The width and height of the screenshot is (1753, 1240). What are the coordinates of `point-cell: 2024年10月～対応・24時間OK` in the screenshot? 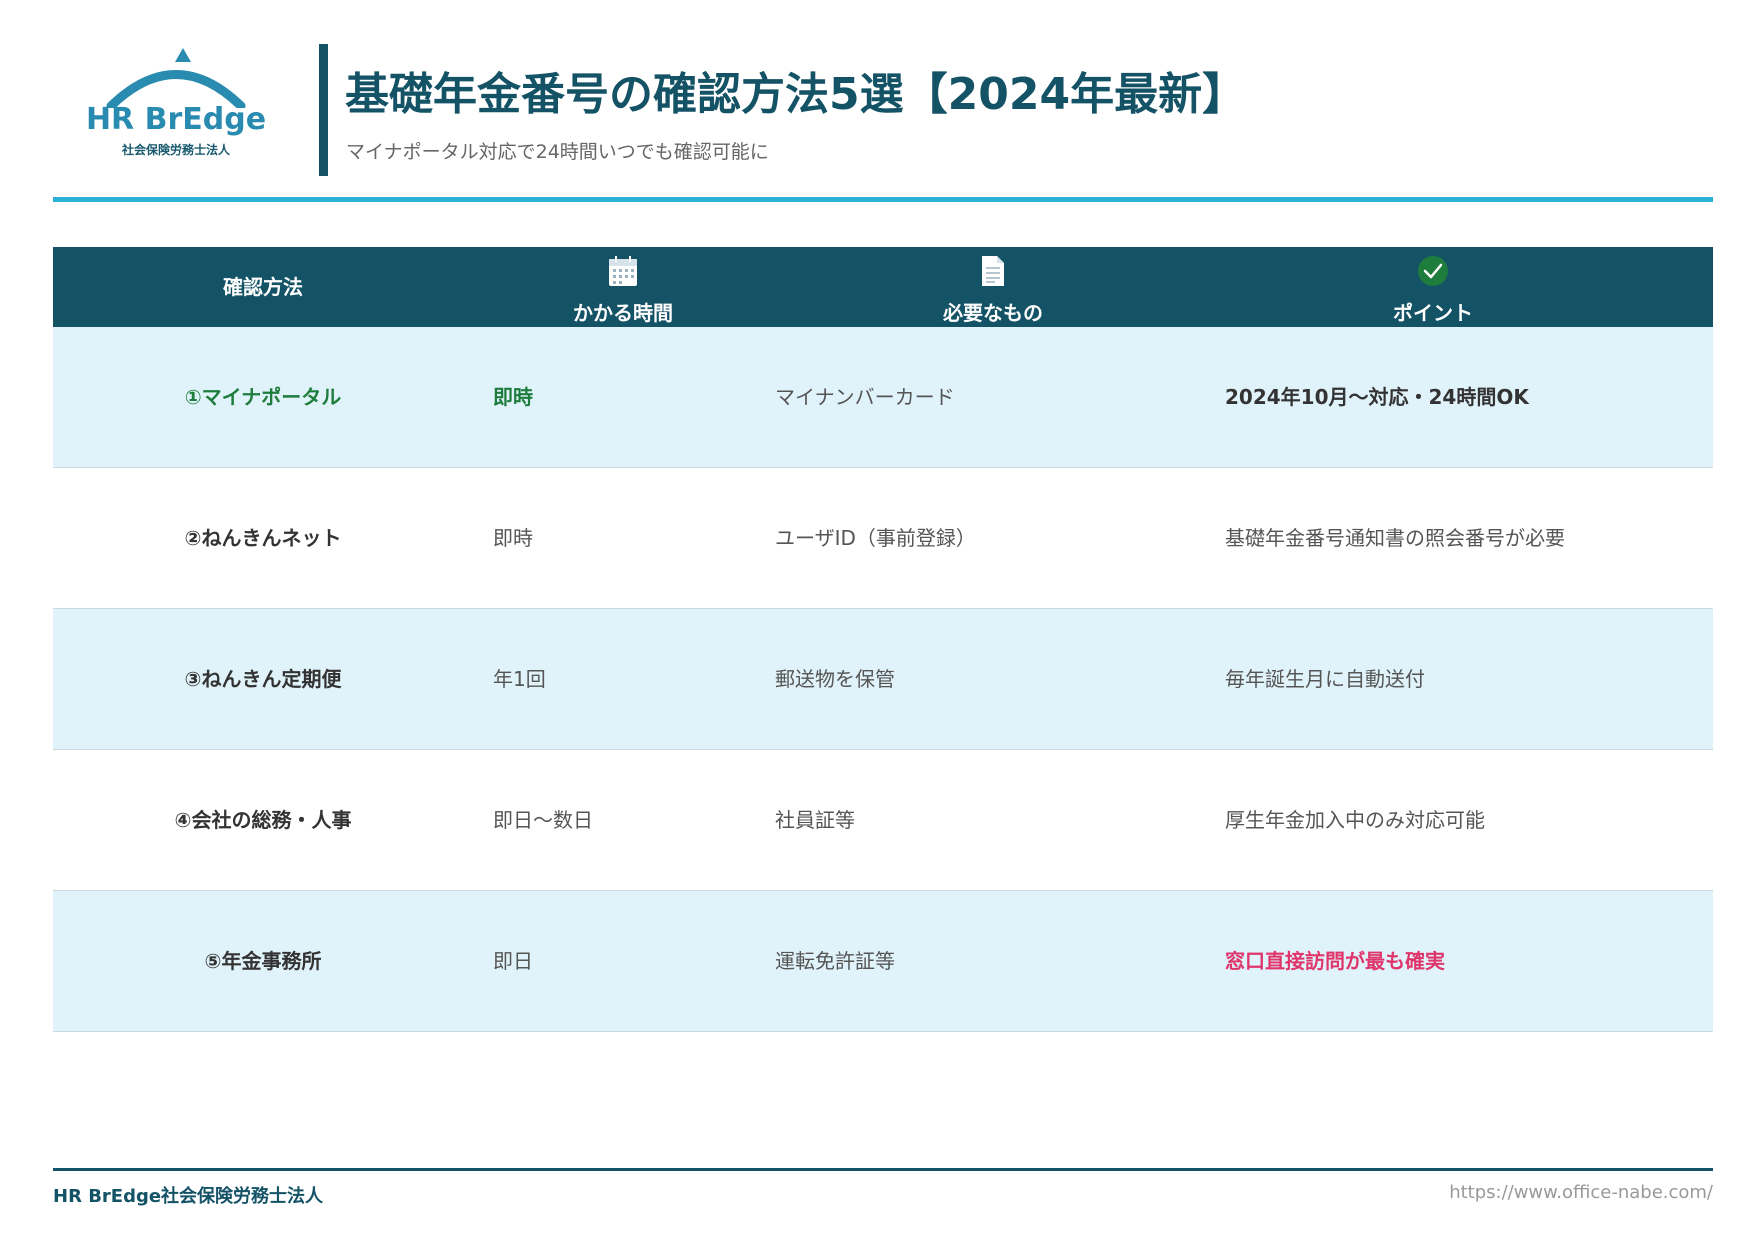 It's located at (1377, 397).